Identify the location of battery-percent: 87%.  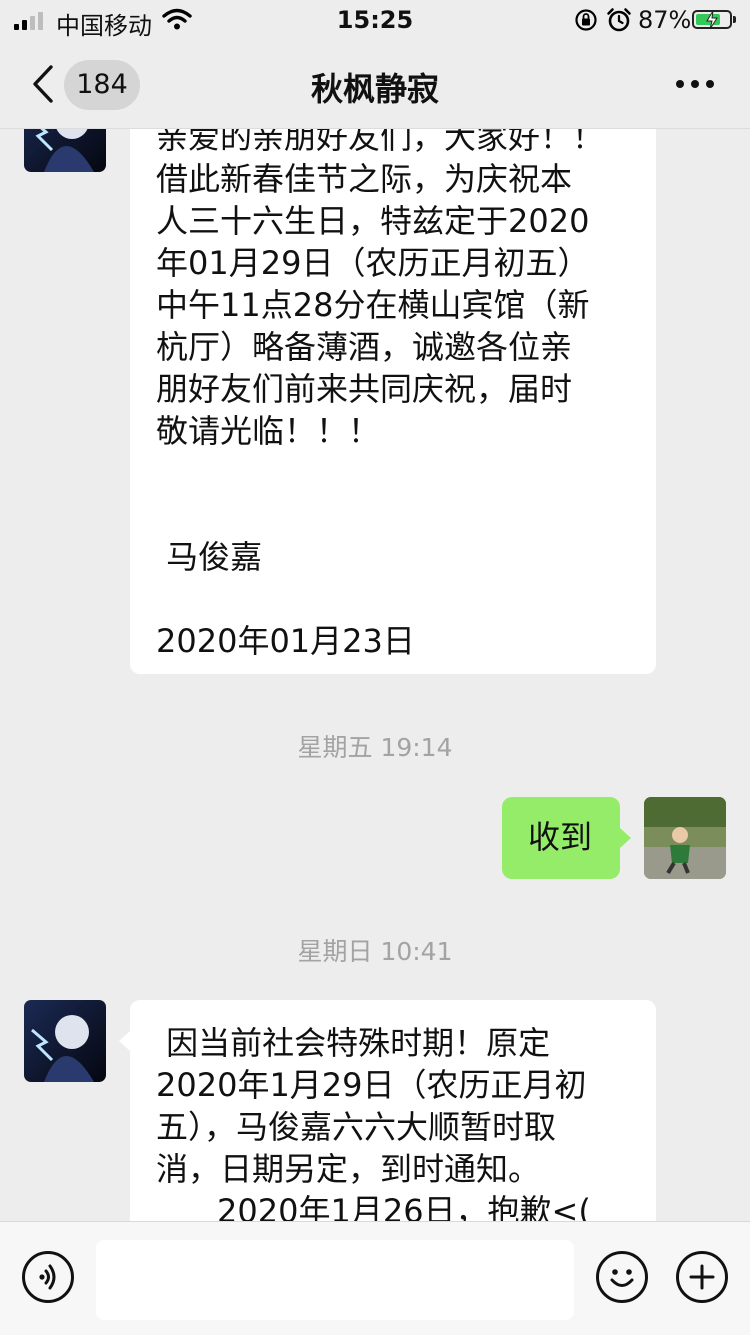
(665, 20).